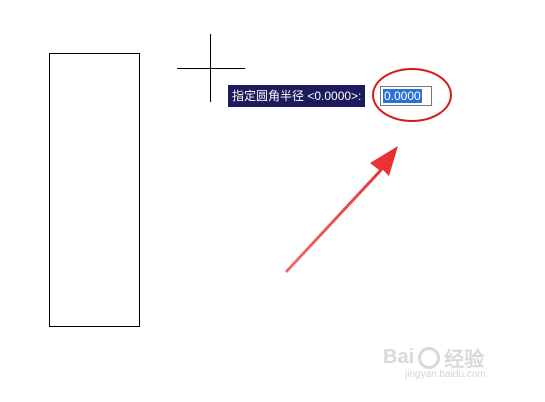 This screenshot has height=402, width=545. I want to click on watermark-brand: Bai, so click(399, 357).